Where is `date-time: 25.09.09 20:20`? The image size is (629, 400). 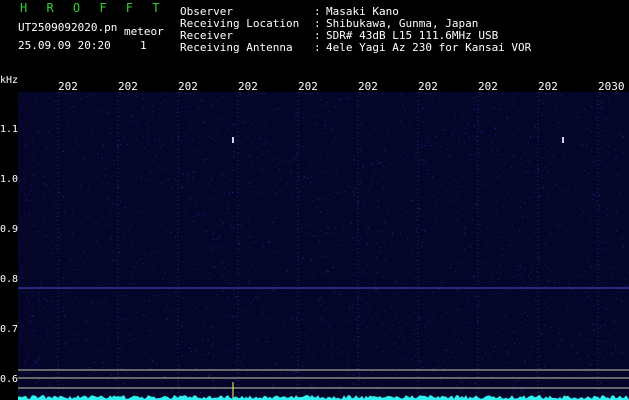 date-time: 25.09.09 20:20 is located at coordinates (64, 45).